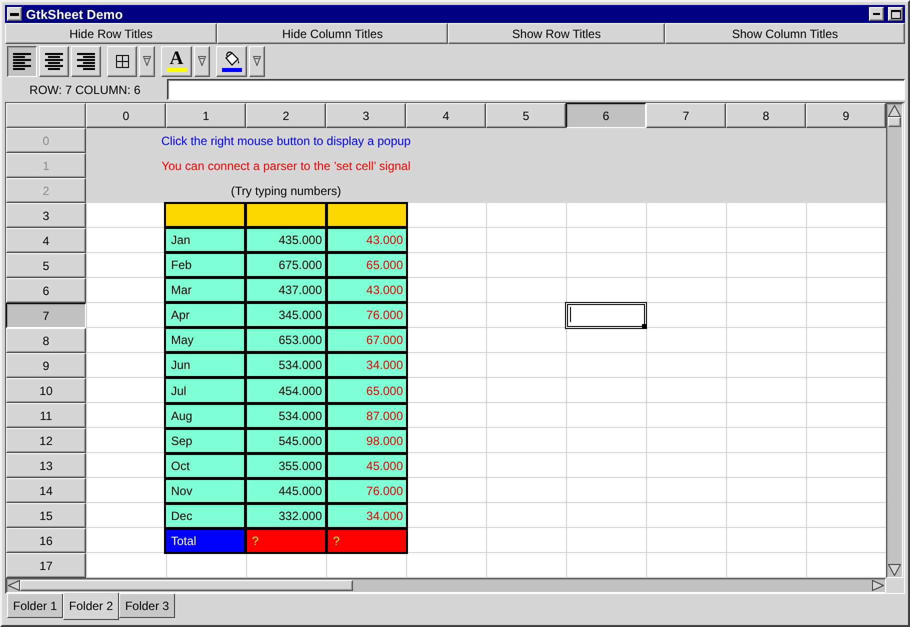  What do you see at coordinates (85, 90) in the screenshot?
I see `cell-position-label: ROW: 7 COLUMN: 6` at bounding box center [85, 90].